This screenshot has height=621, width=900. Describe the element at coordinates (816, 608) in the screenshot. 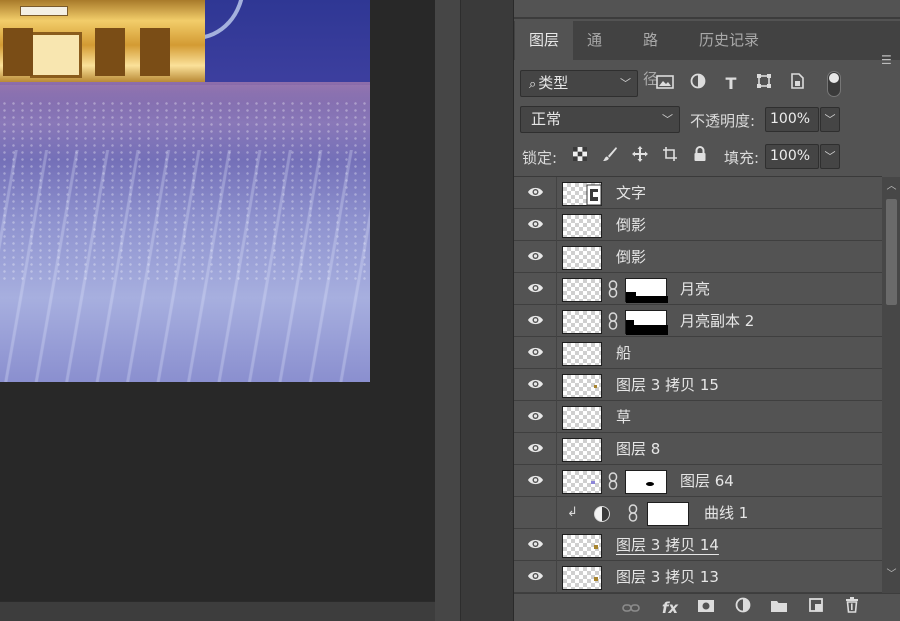

I see `new-layer-icon` at that location.